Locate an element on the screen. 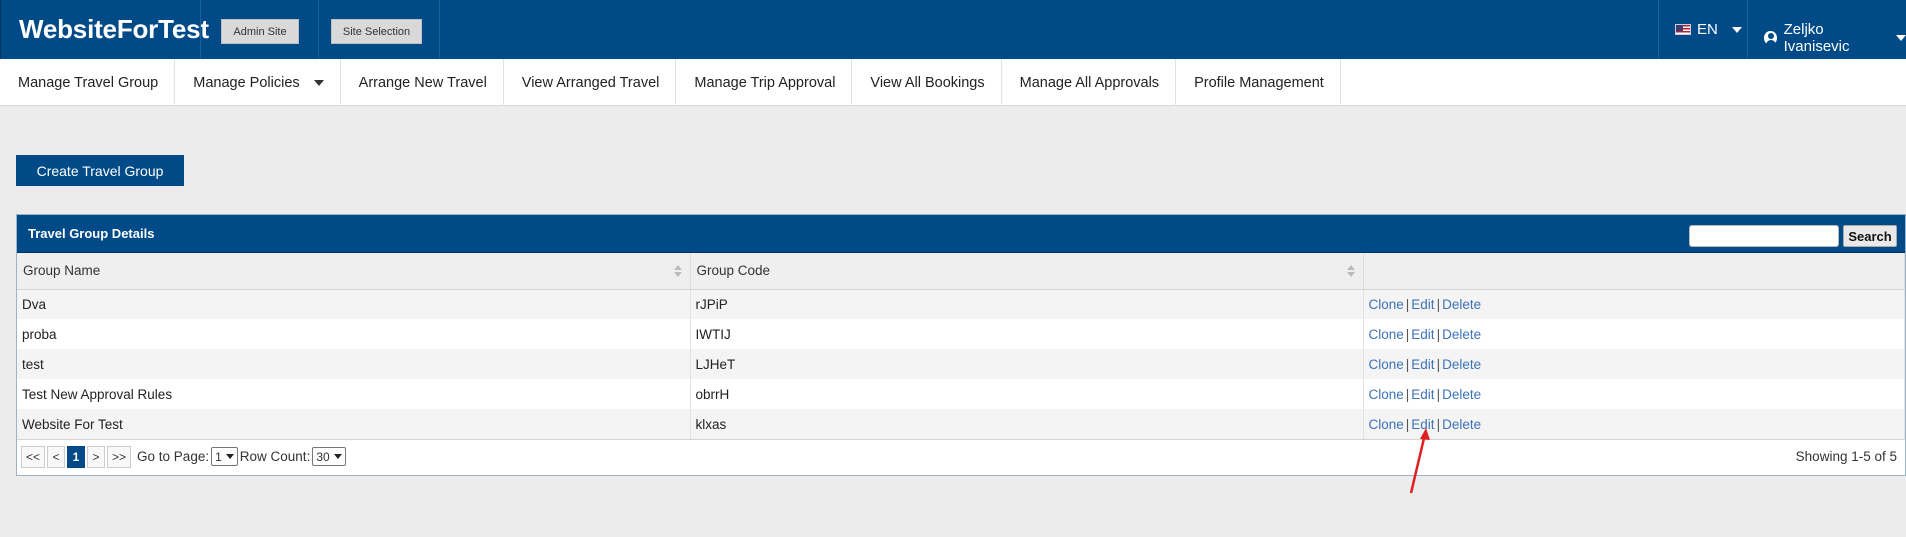 This screenshot has height=537, width=1906. annotation-arrow-icon is located at coordinates (1419, 461).